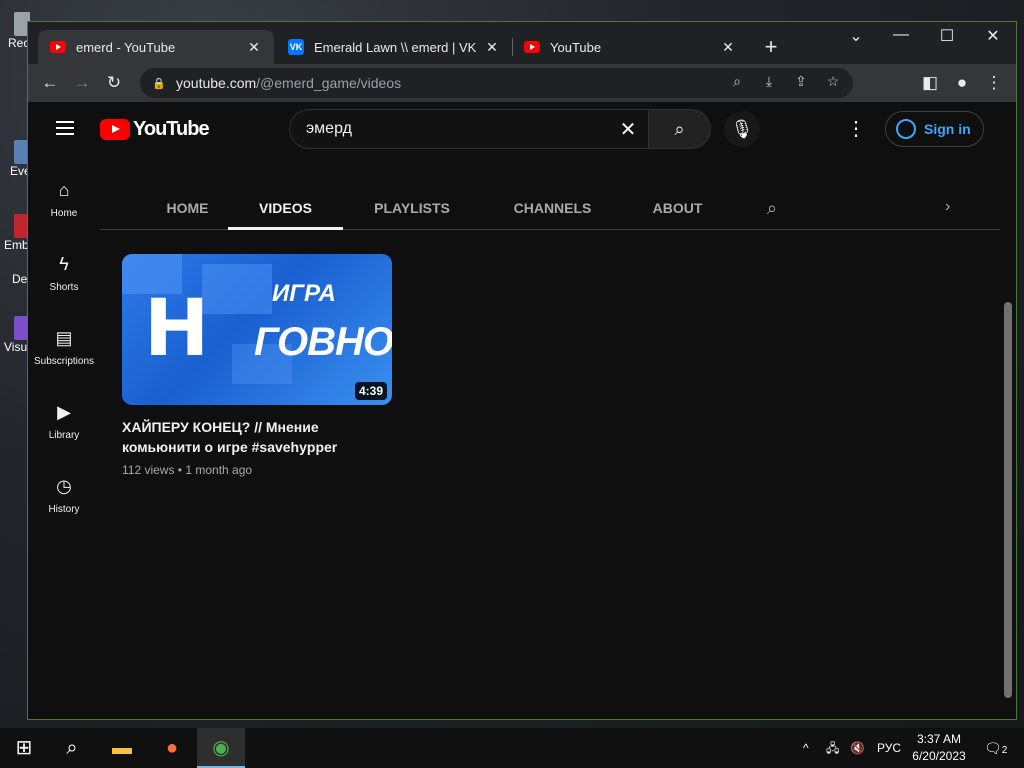 Image resolution: width=1024 pixels, height=768 pixels. Describe the element at coordinates (939, 748) in the screenshot. I see `clock: 3:37 AM 6/20/2023` at that location.